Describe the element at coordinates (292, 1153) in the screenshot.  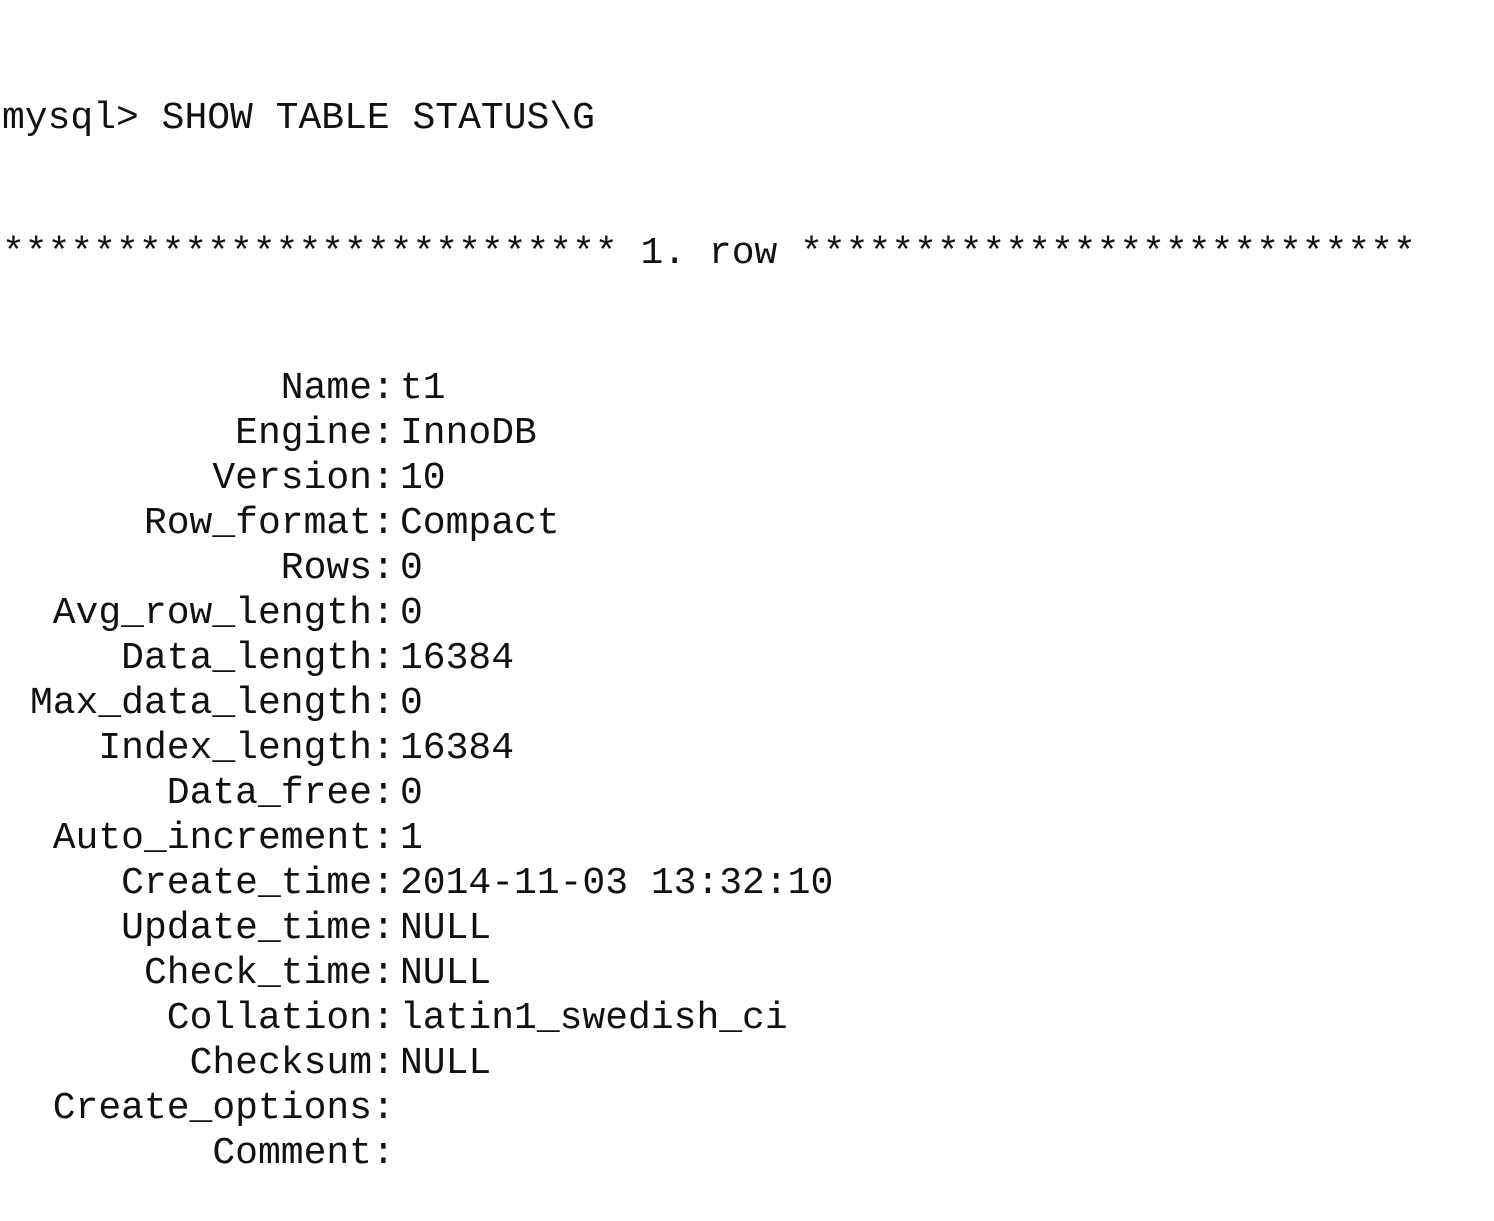
I see `field-key: Comment` at that location.